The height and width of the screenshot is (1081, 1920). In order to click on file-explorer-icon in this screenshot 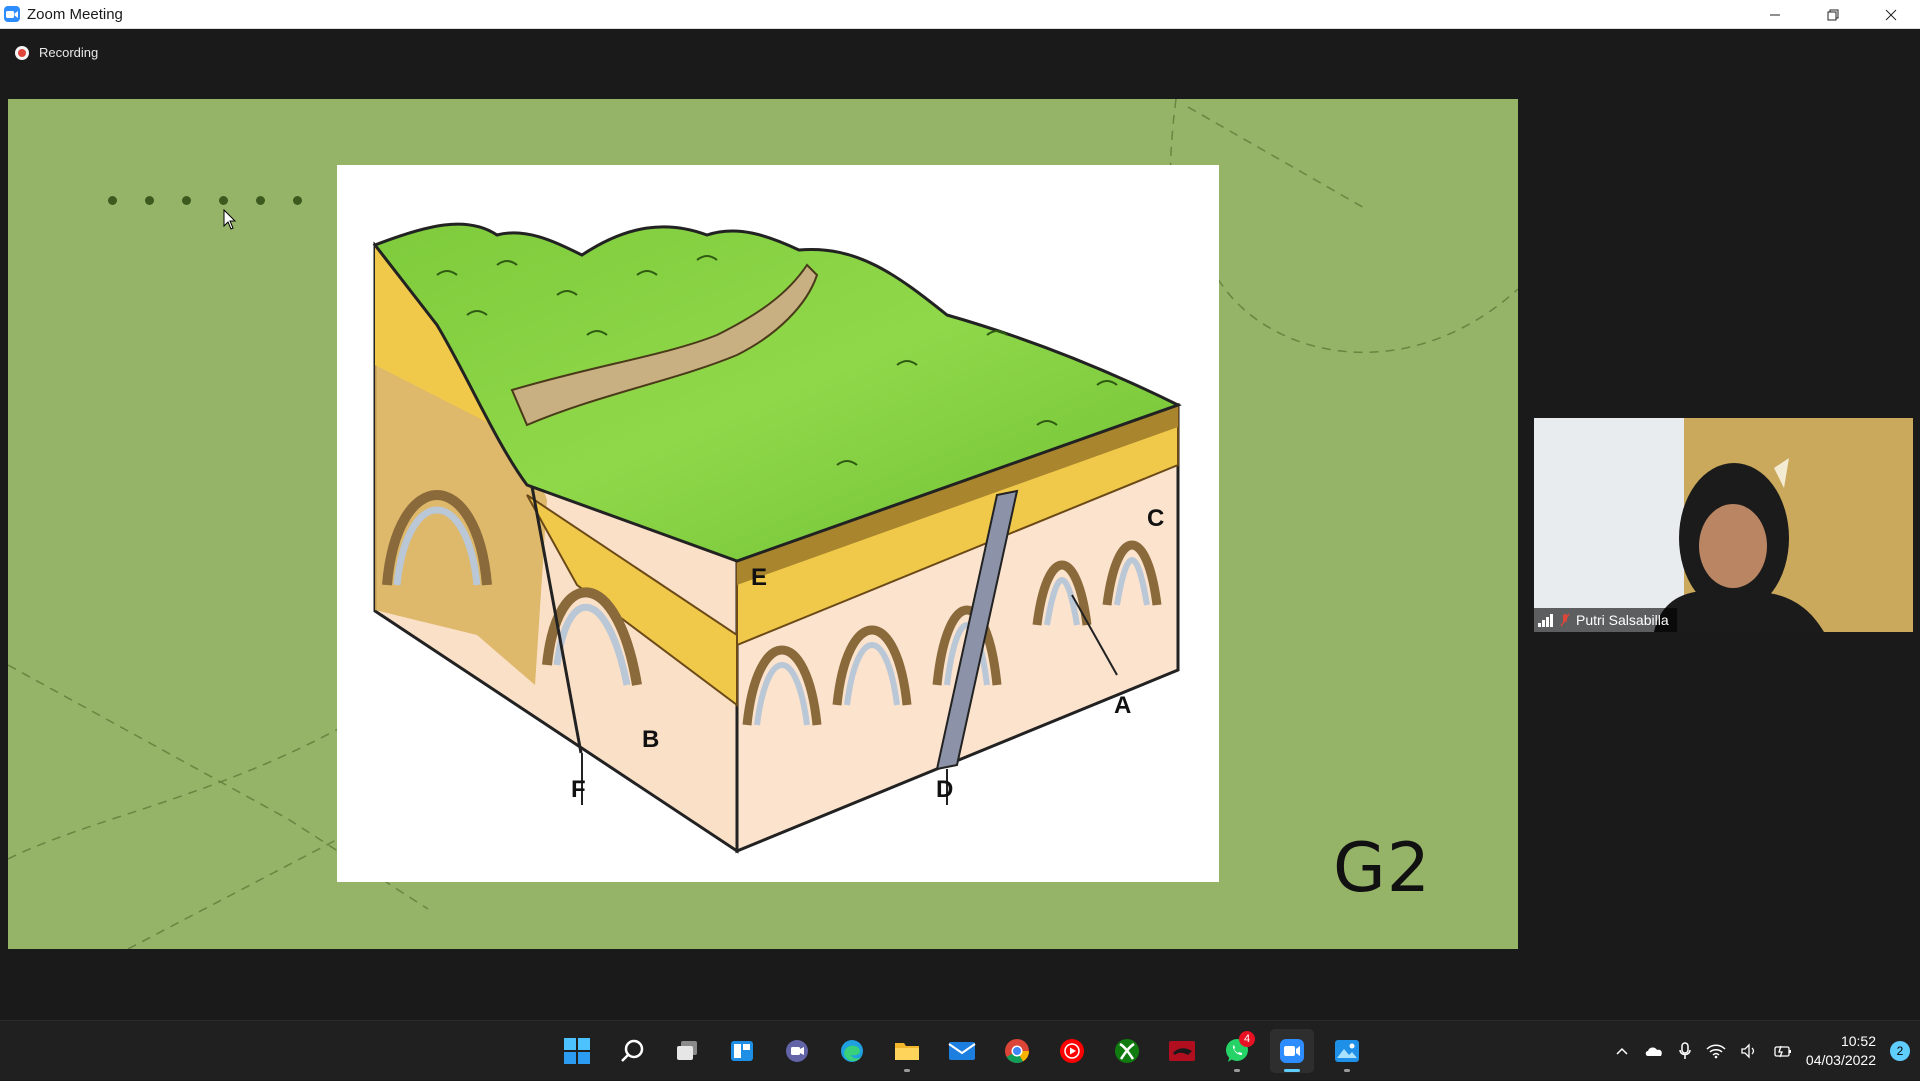, I will do `click(907, 1051)`.